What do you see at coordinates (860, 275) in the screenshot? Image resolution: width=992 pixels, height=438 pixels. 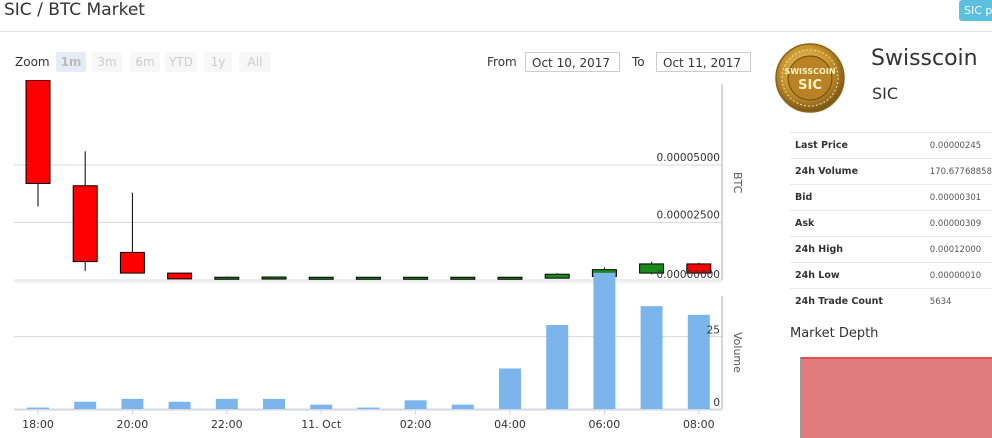 I see `stat-label: 24h Low` at bounding box center [860, 275].